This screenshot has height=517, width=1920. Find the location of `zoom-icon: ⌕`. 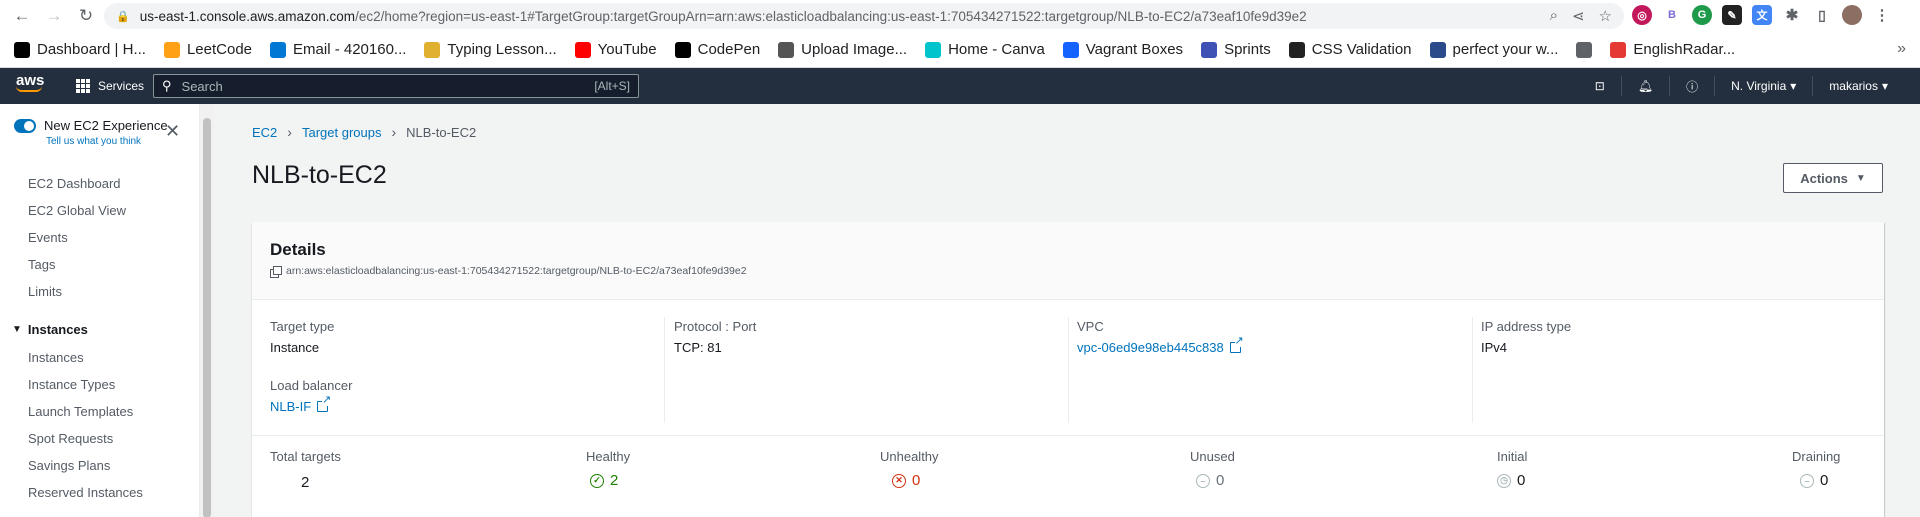

zoom-icon: ⌕ is located at coordinates (1554, 16).